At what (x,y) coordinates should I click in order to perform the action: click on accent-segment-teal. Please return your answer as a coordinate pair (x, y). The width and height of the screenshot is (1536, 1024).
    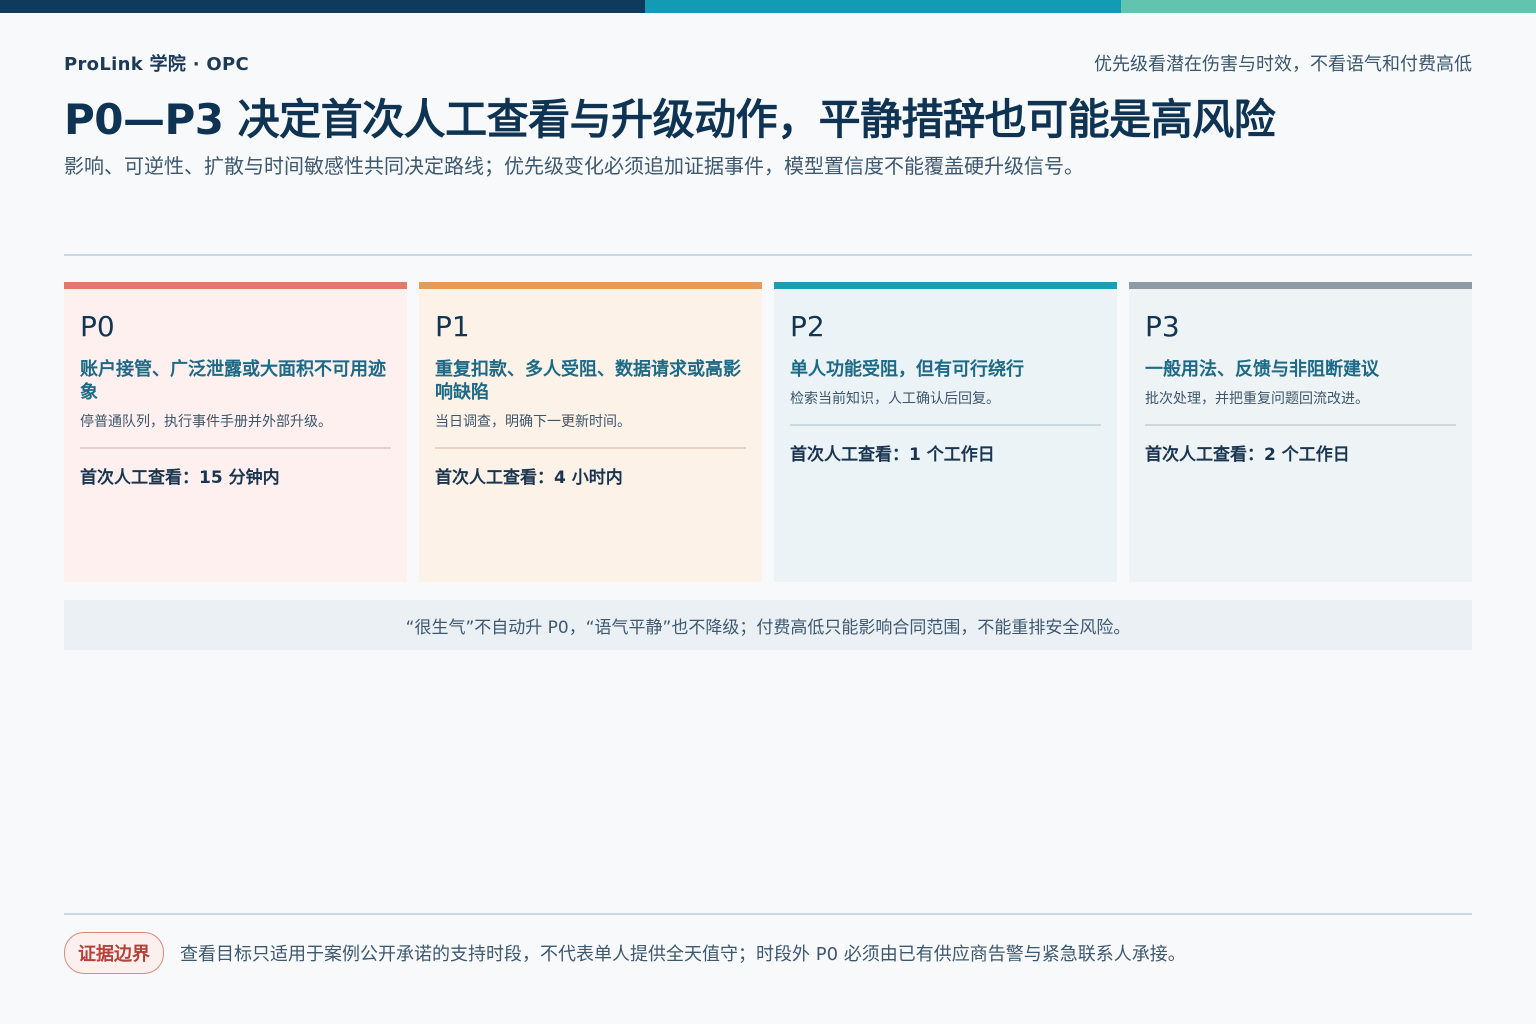
    Looking at the image, I should click on (883, 6).